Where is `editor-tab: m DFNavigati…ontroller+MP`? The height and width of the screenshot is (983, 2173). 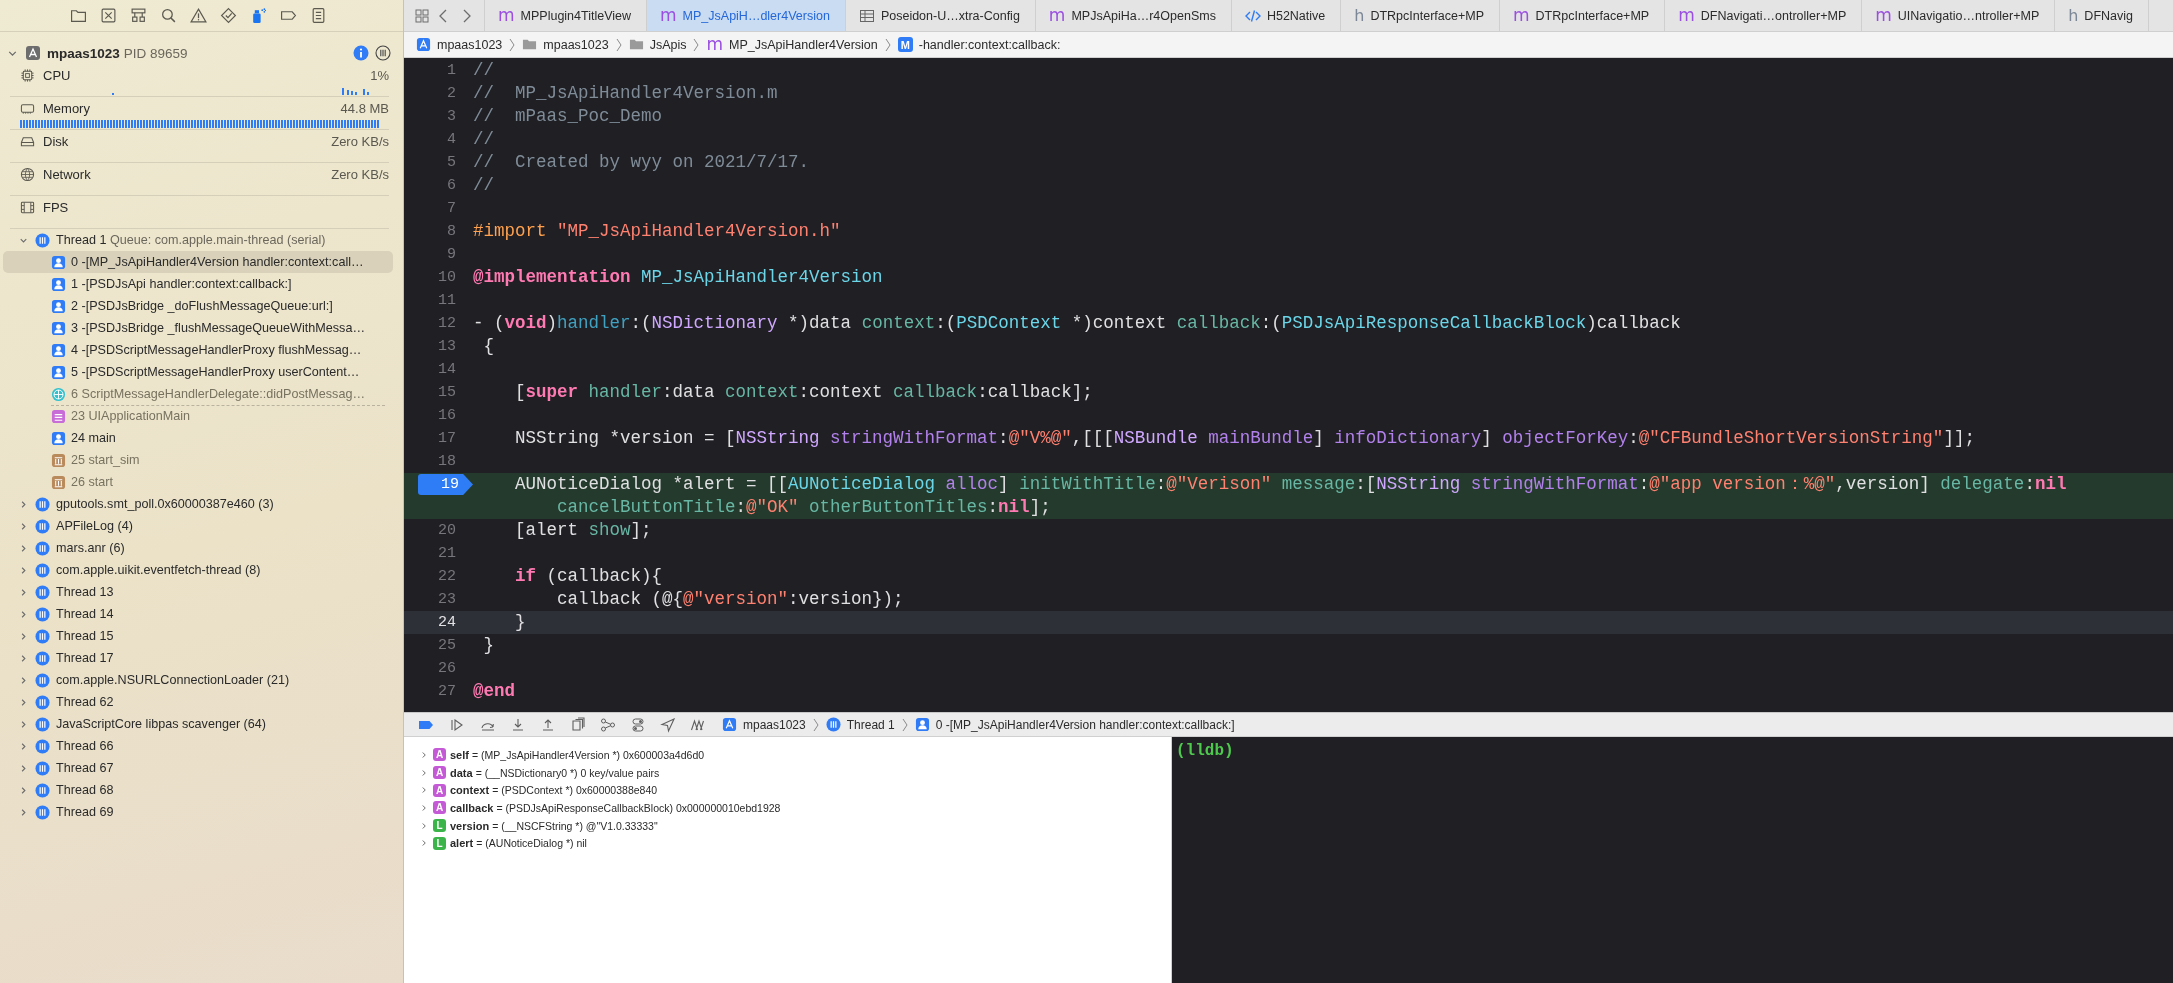 editor-tab: m DFNavigati…ontroller+MP is located at coordinates (1764, 15).